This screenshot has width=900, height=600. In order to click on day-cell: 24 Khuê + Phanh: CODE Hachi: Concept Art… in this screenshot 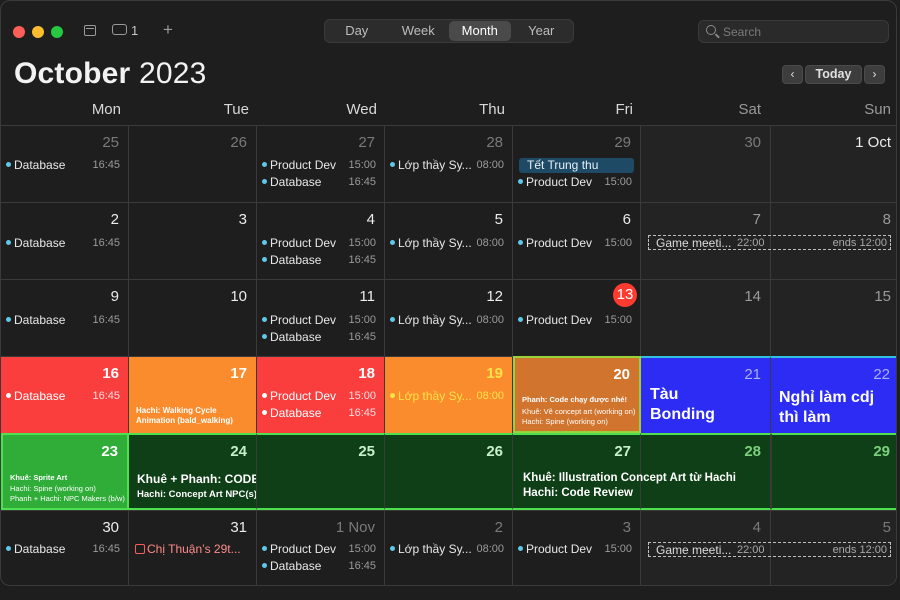, I will do `click(193, 471)`.